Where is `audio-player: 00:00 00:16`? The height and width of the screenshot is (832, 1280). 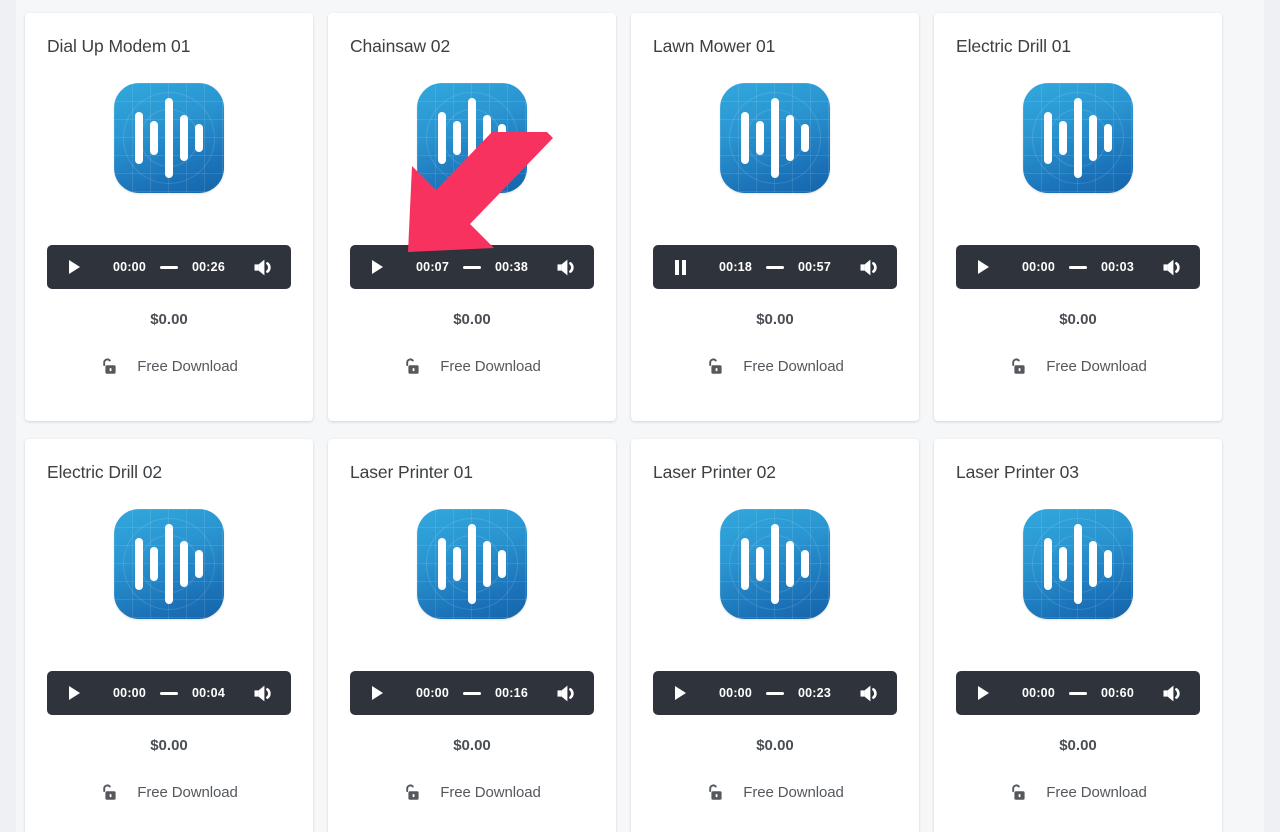
audio-player: 00:00 00:16 is located at coordinates (472, 693).